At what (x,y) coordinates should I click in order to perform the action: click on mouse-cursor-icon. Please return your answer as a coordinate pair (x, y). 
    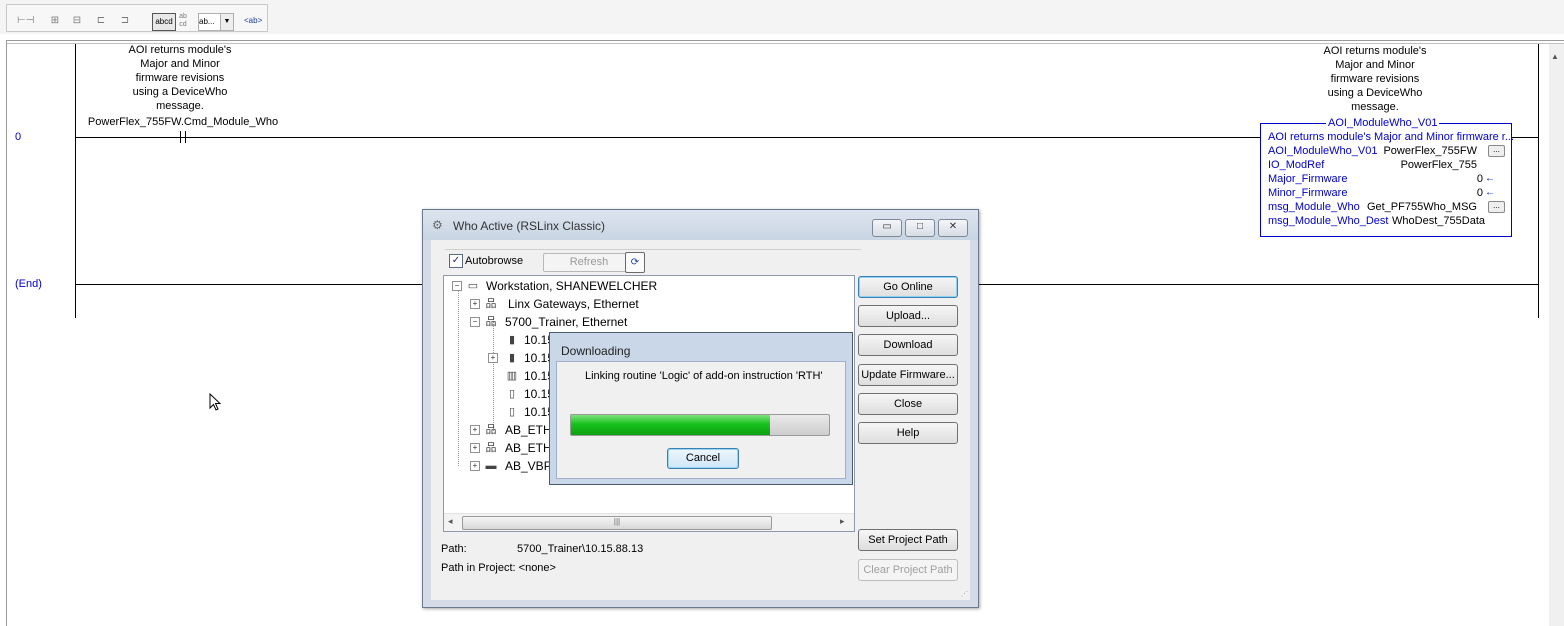
    Looking at the image, I should click on (215, 402).